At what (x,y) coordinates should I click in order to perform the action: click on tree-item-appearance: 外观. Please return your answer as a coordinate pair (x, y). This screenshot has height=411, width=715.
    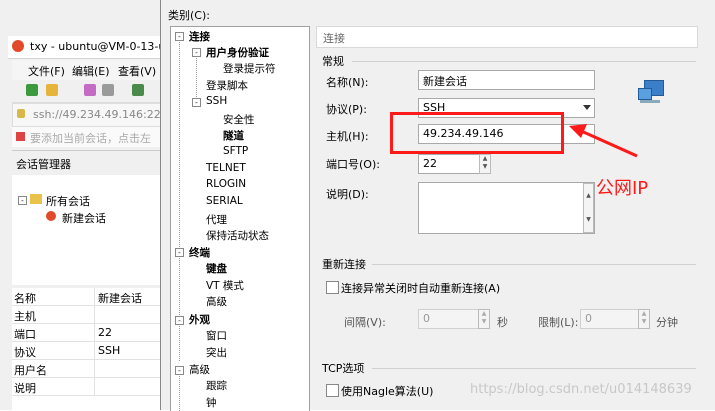
    Looking at the image, I should click on (199, 319).